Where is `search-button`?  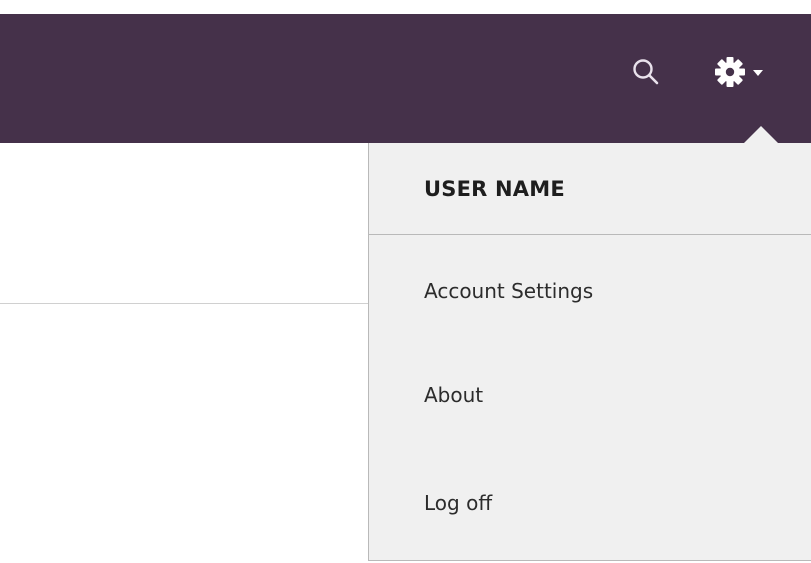
search-button is located at coordinates (647, 73).